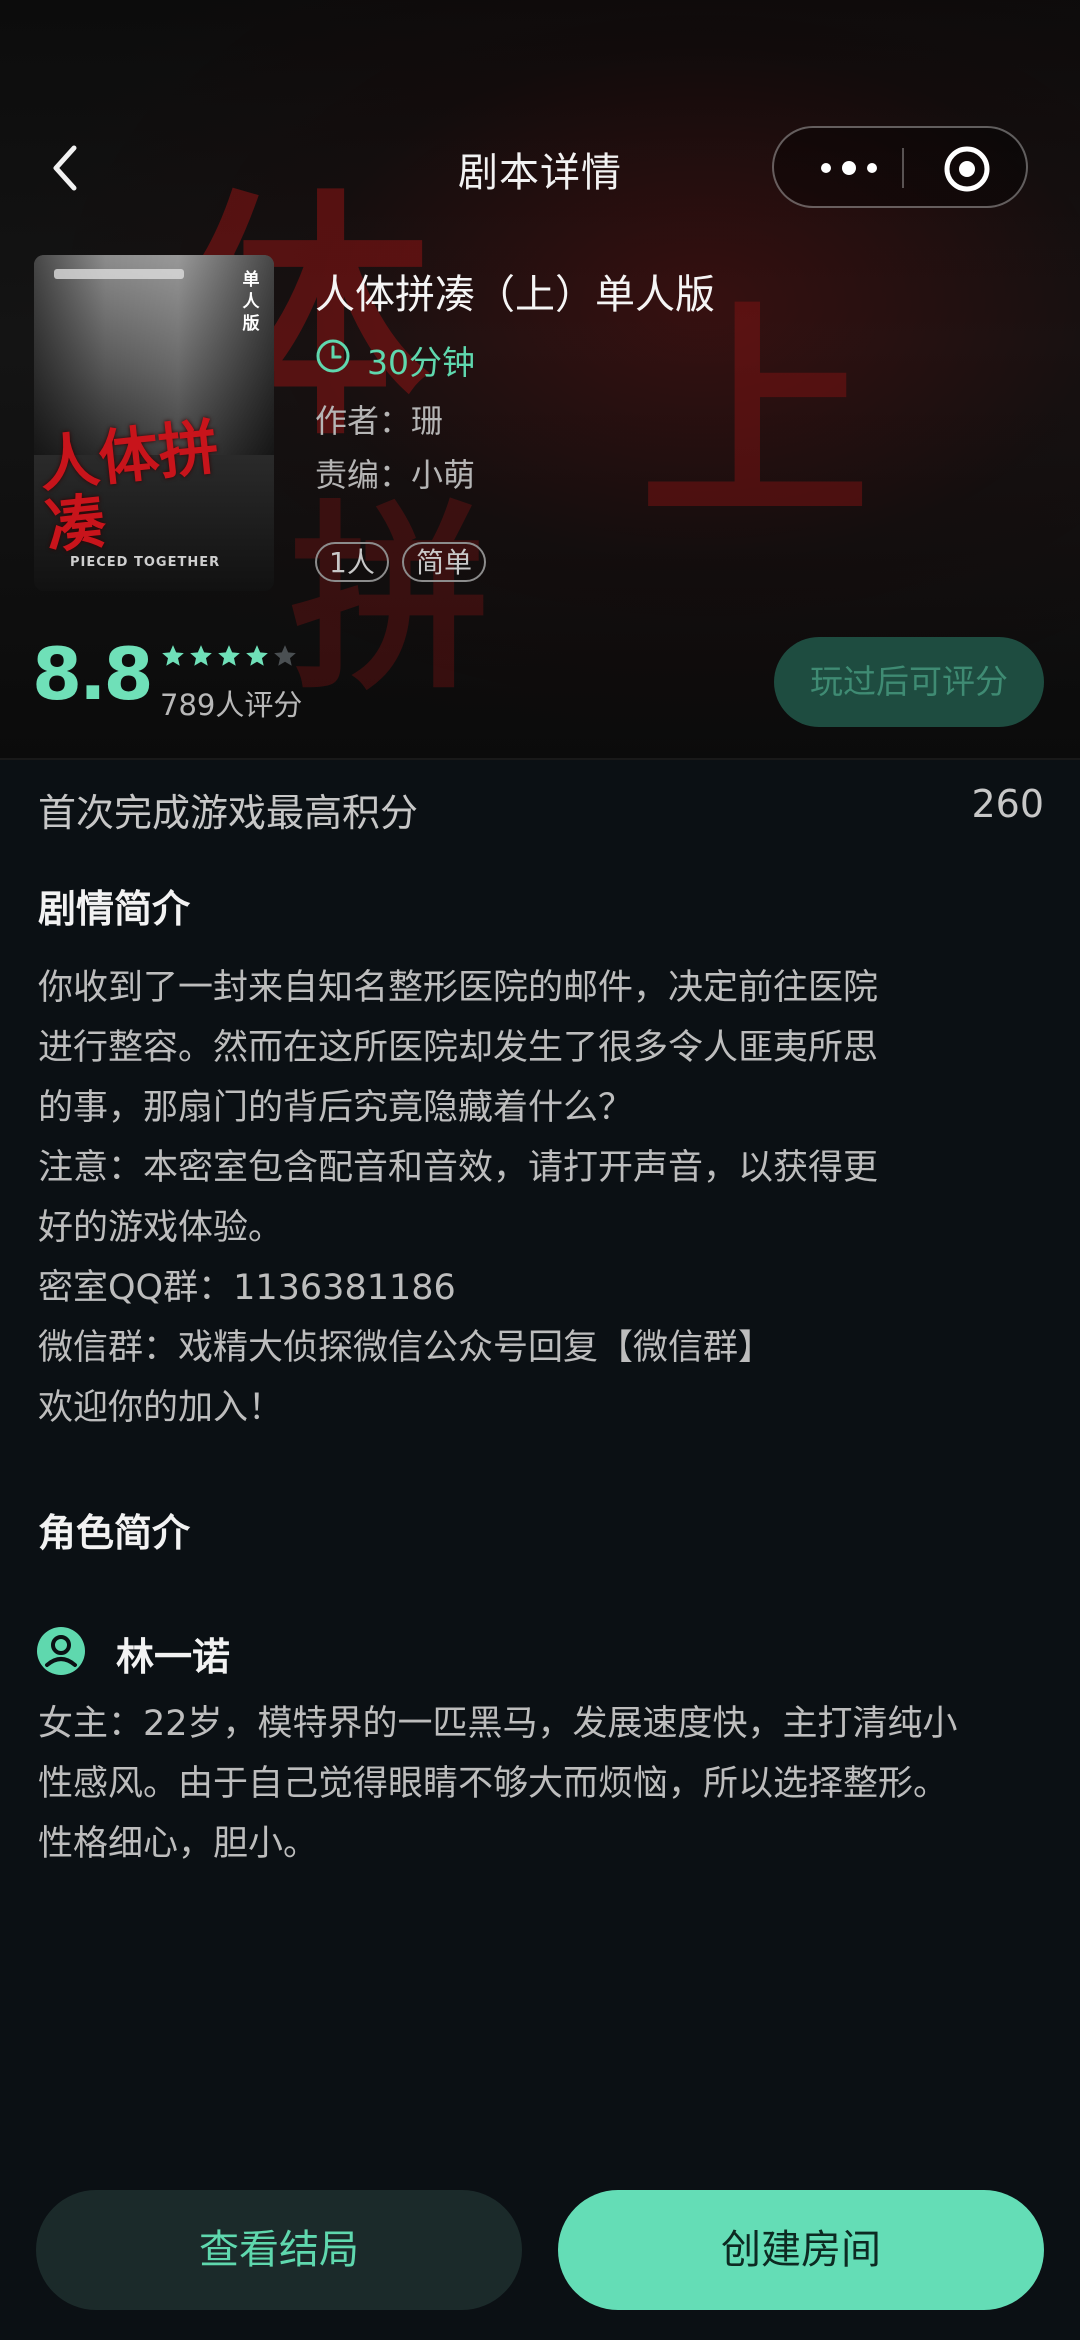  Describe the element at coordinates (161, 1228) in the screenshot. I see `synopsis-line: 好的游戏体验。` at that location.